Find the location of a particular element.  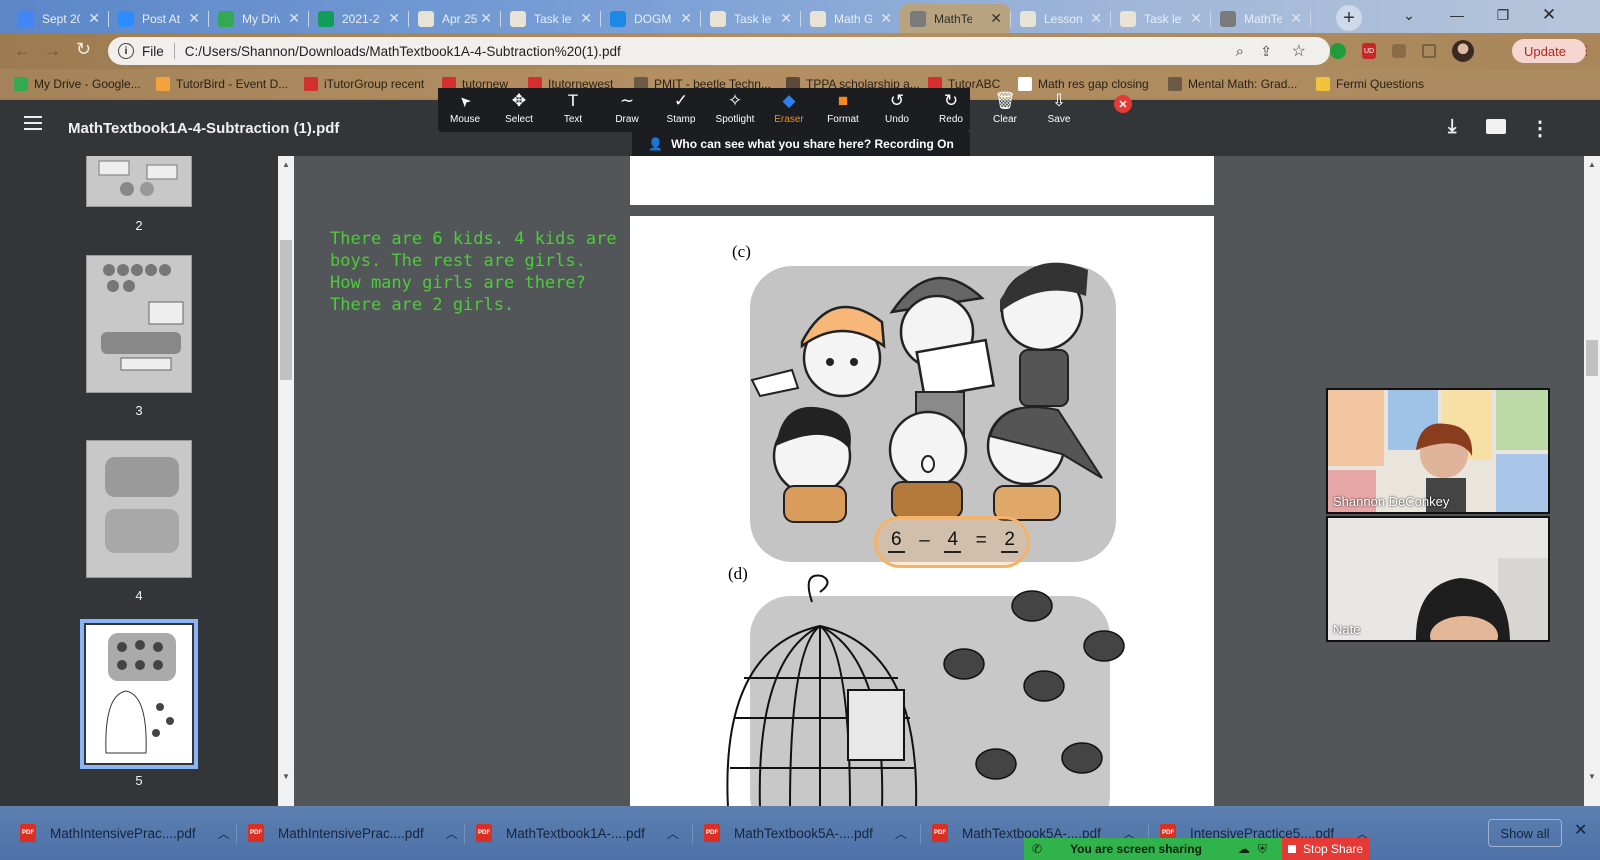

bookmark-item: iTutorGroup recent is located at coordinates (364, 84).